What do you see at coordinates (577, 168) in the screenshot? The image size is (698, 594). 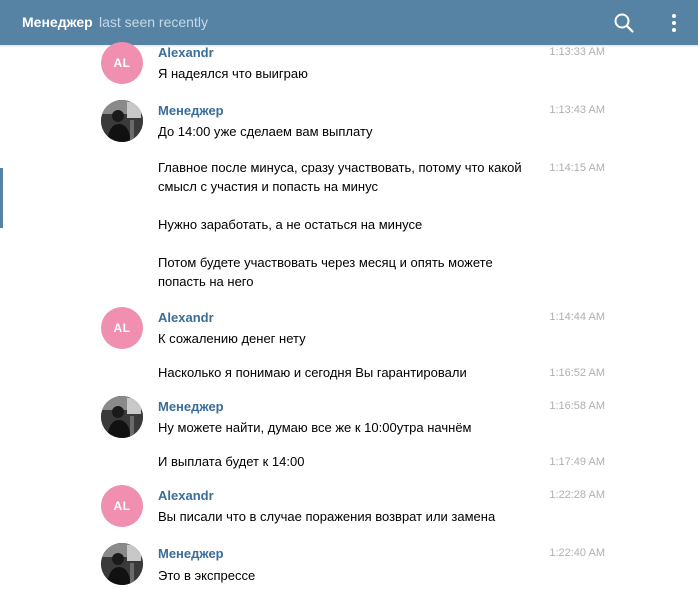 I see `message-time: 1:14:15 AM` at bounding box center [577, 168].